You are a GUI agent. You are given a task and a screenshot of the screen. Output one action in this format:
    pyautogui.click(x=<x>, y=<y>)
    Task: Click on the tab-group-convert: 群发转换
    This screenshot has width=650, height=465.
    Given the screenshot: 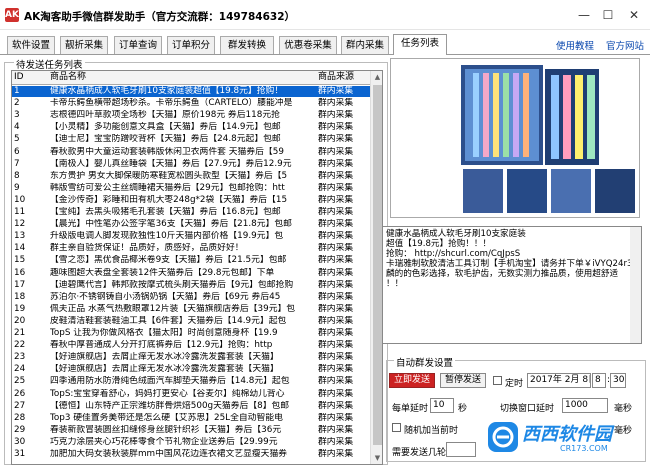 What is the action you would take?
    pyautogui.click(x=247, y=45)
    